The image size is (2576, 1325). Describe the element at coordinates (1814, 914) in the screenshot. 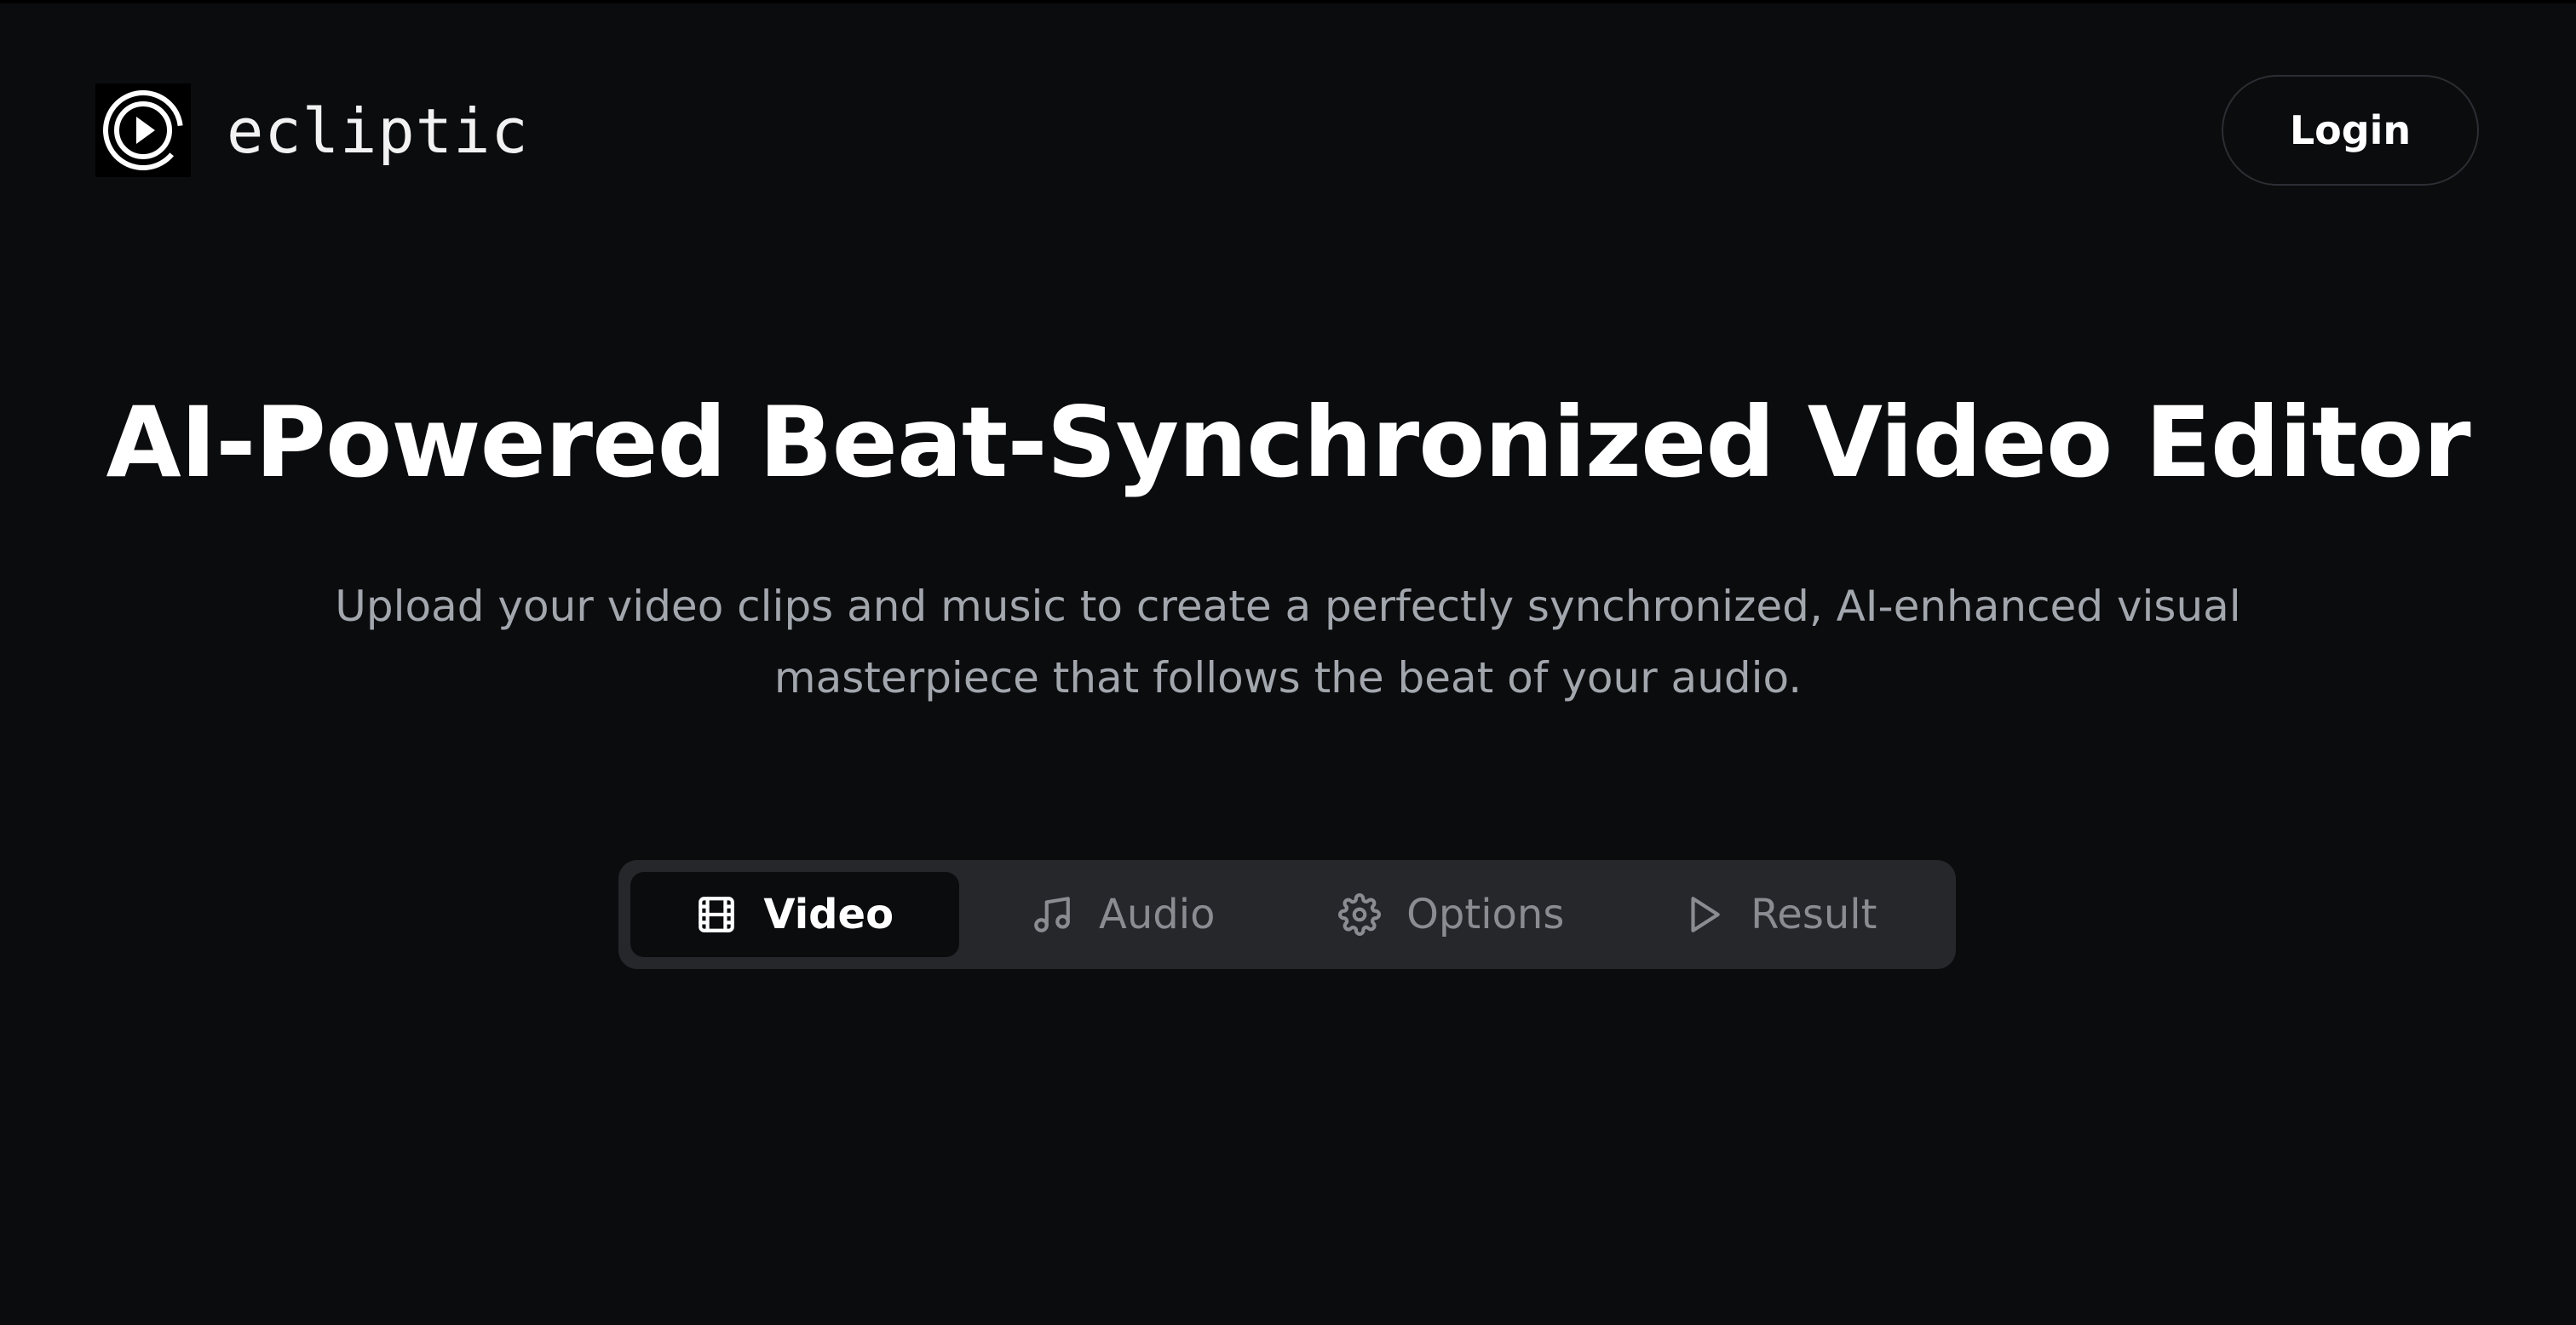

I see `tab-label: Result` at that location.